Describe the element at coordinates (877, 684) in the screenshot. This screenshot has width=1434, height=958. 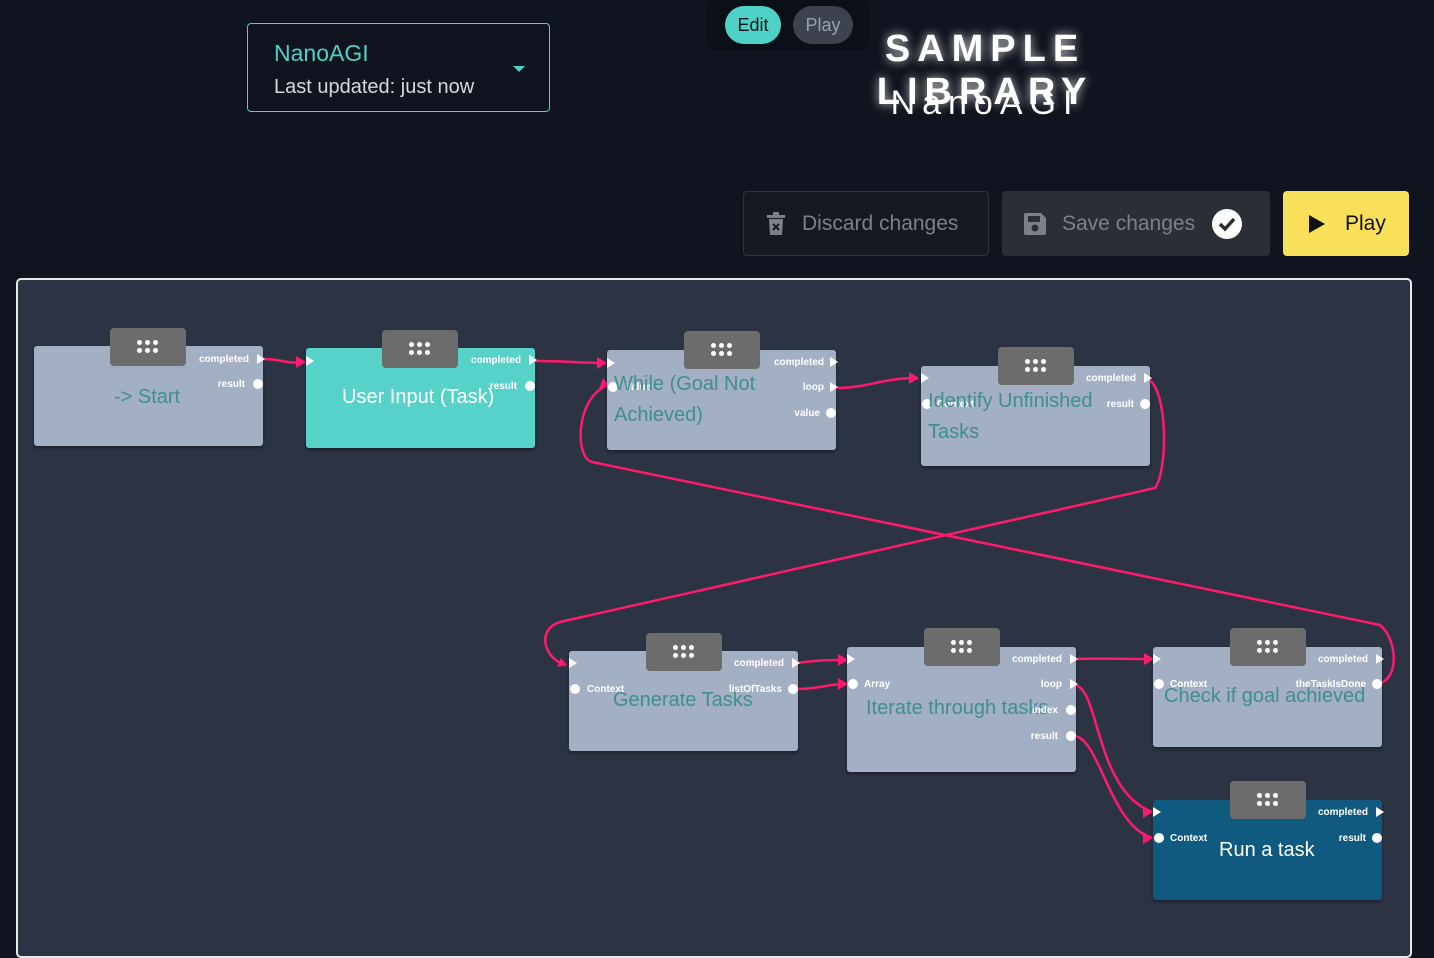
I see `port-label: Array` at that location.